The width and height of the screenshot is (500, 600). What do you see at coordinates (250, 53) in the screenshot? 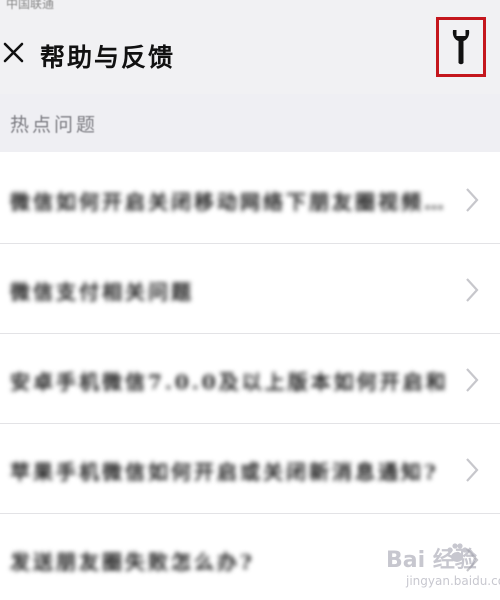
I see `nav-header: 帮助与反馈` at bounding box center [250, 53].